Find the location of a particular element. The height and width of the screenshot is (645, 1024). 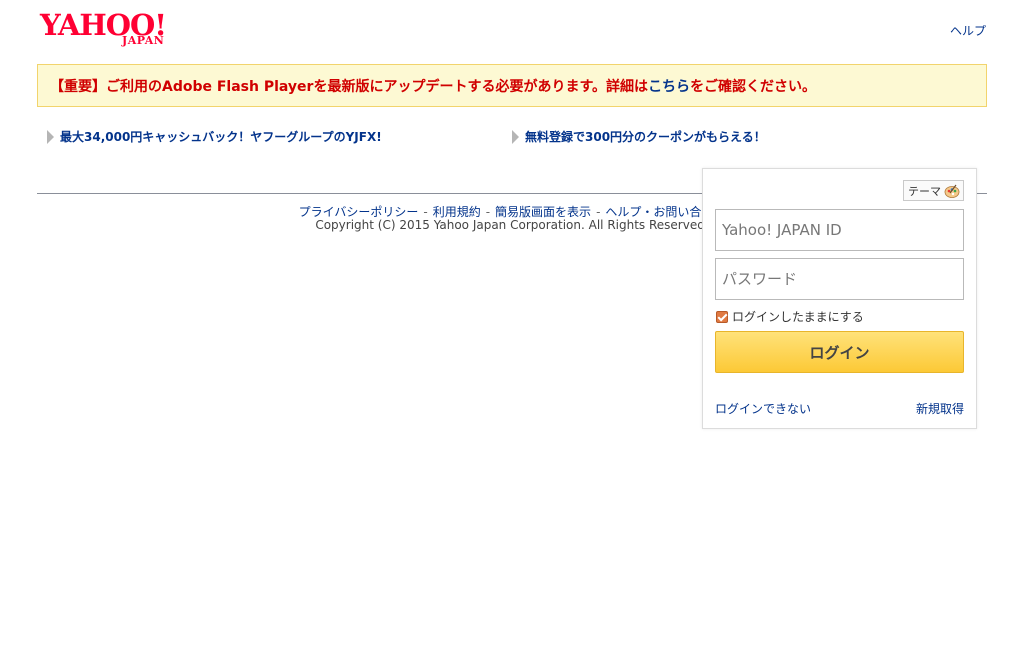

notice-details-link: こちら is located at coordinates (669, 86).